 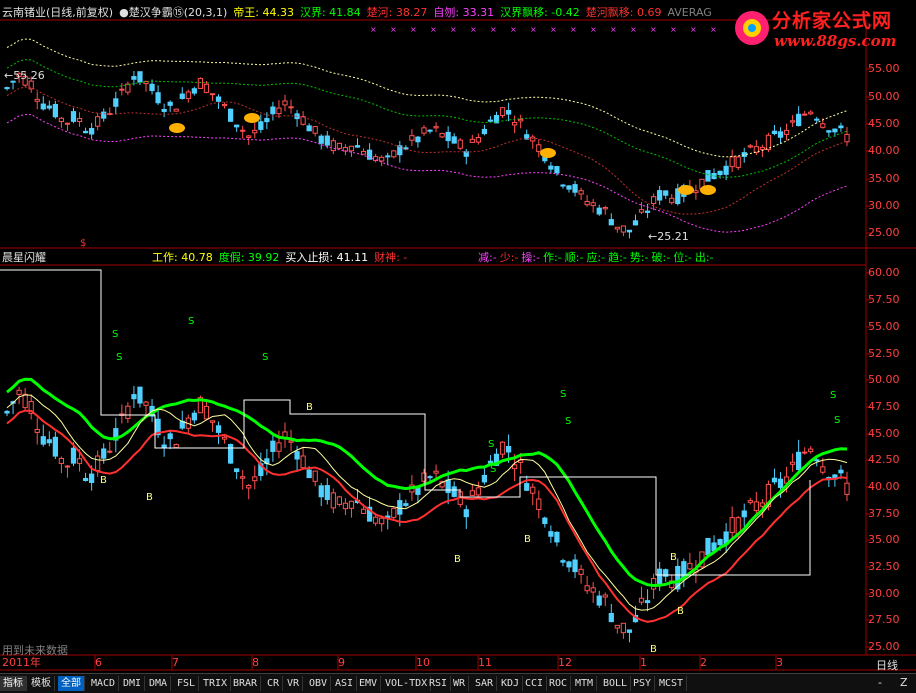 I want to click on tab-dma: DMA, so click(x=159, y=683).